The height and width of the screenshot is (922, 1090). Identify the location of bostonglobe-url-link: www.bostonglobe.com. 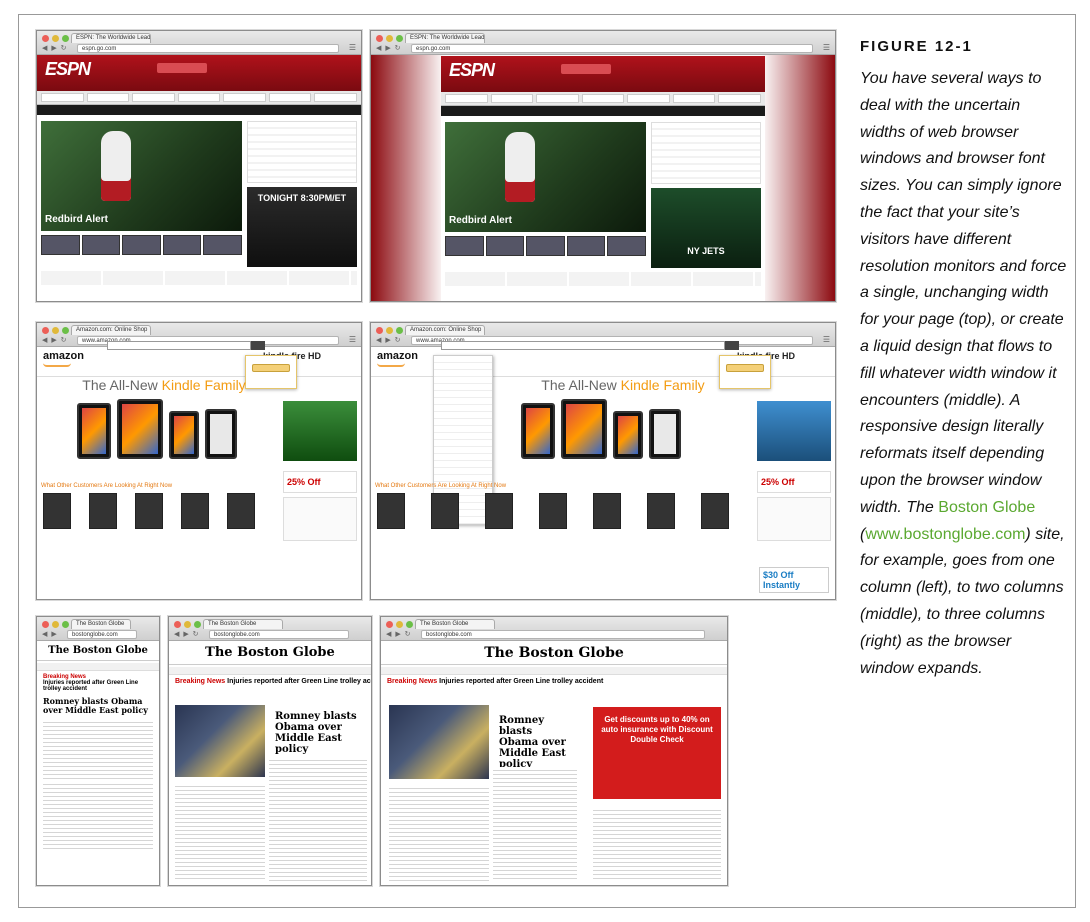
(945, 534).